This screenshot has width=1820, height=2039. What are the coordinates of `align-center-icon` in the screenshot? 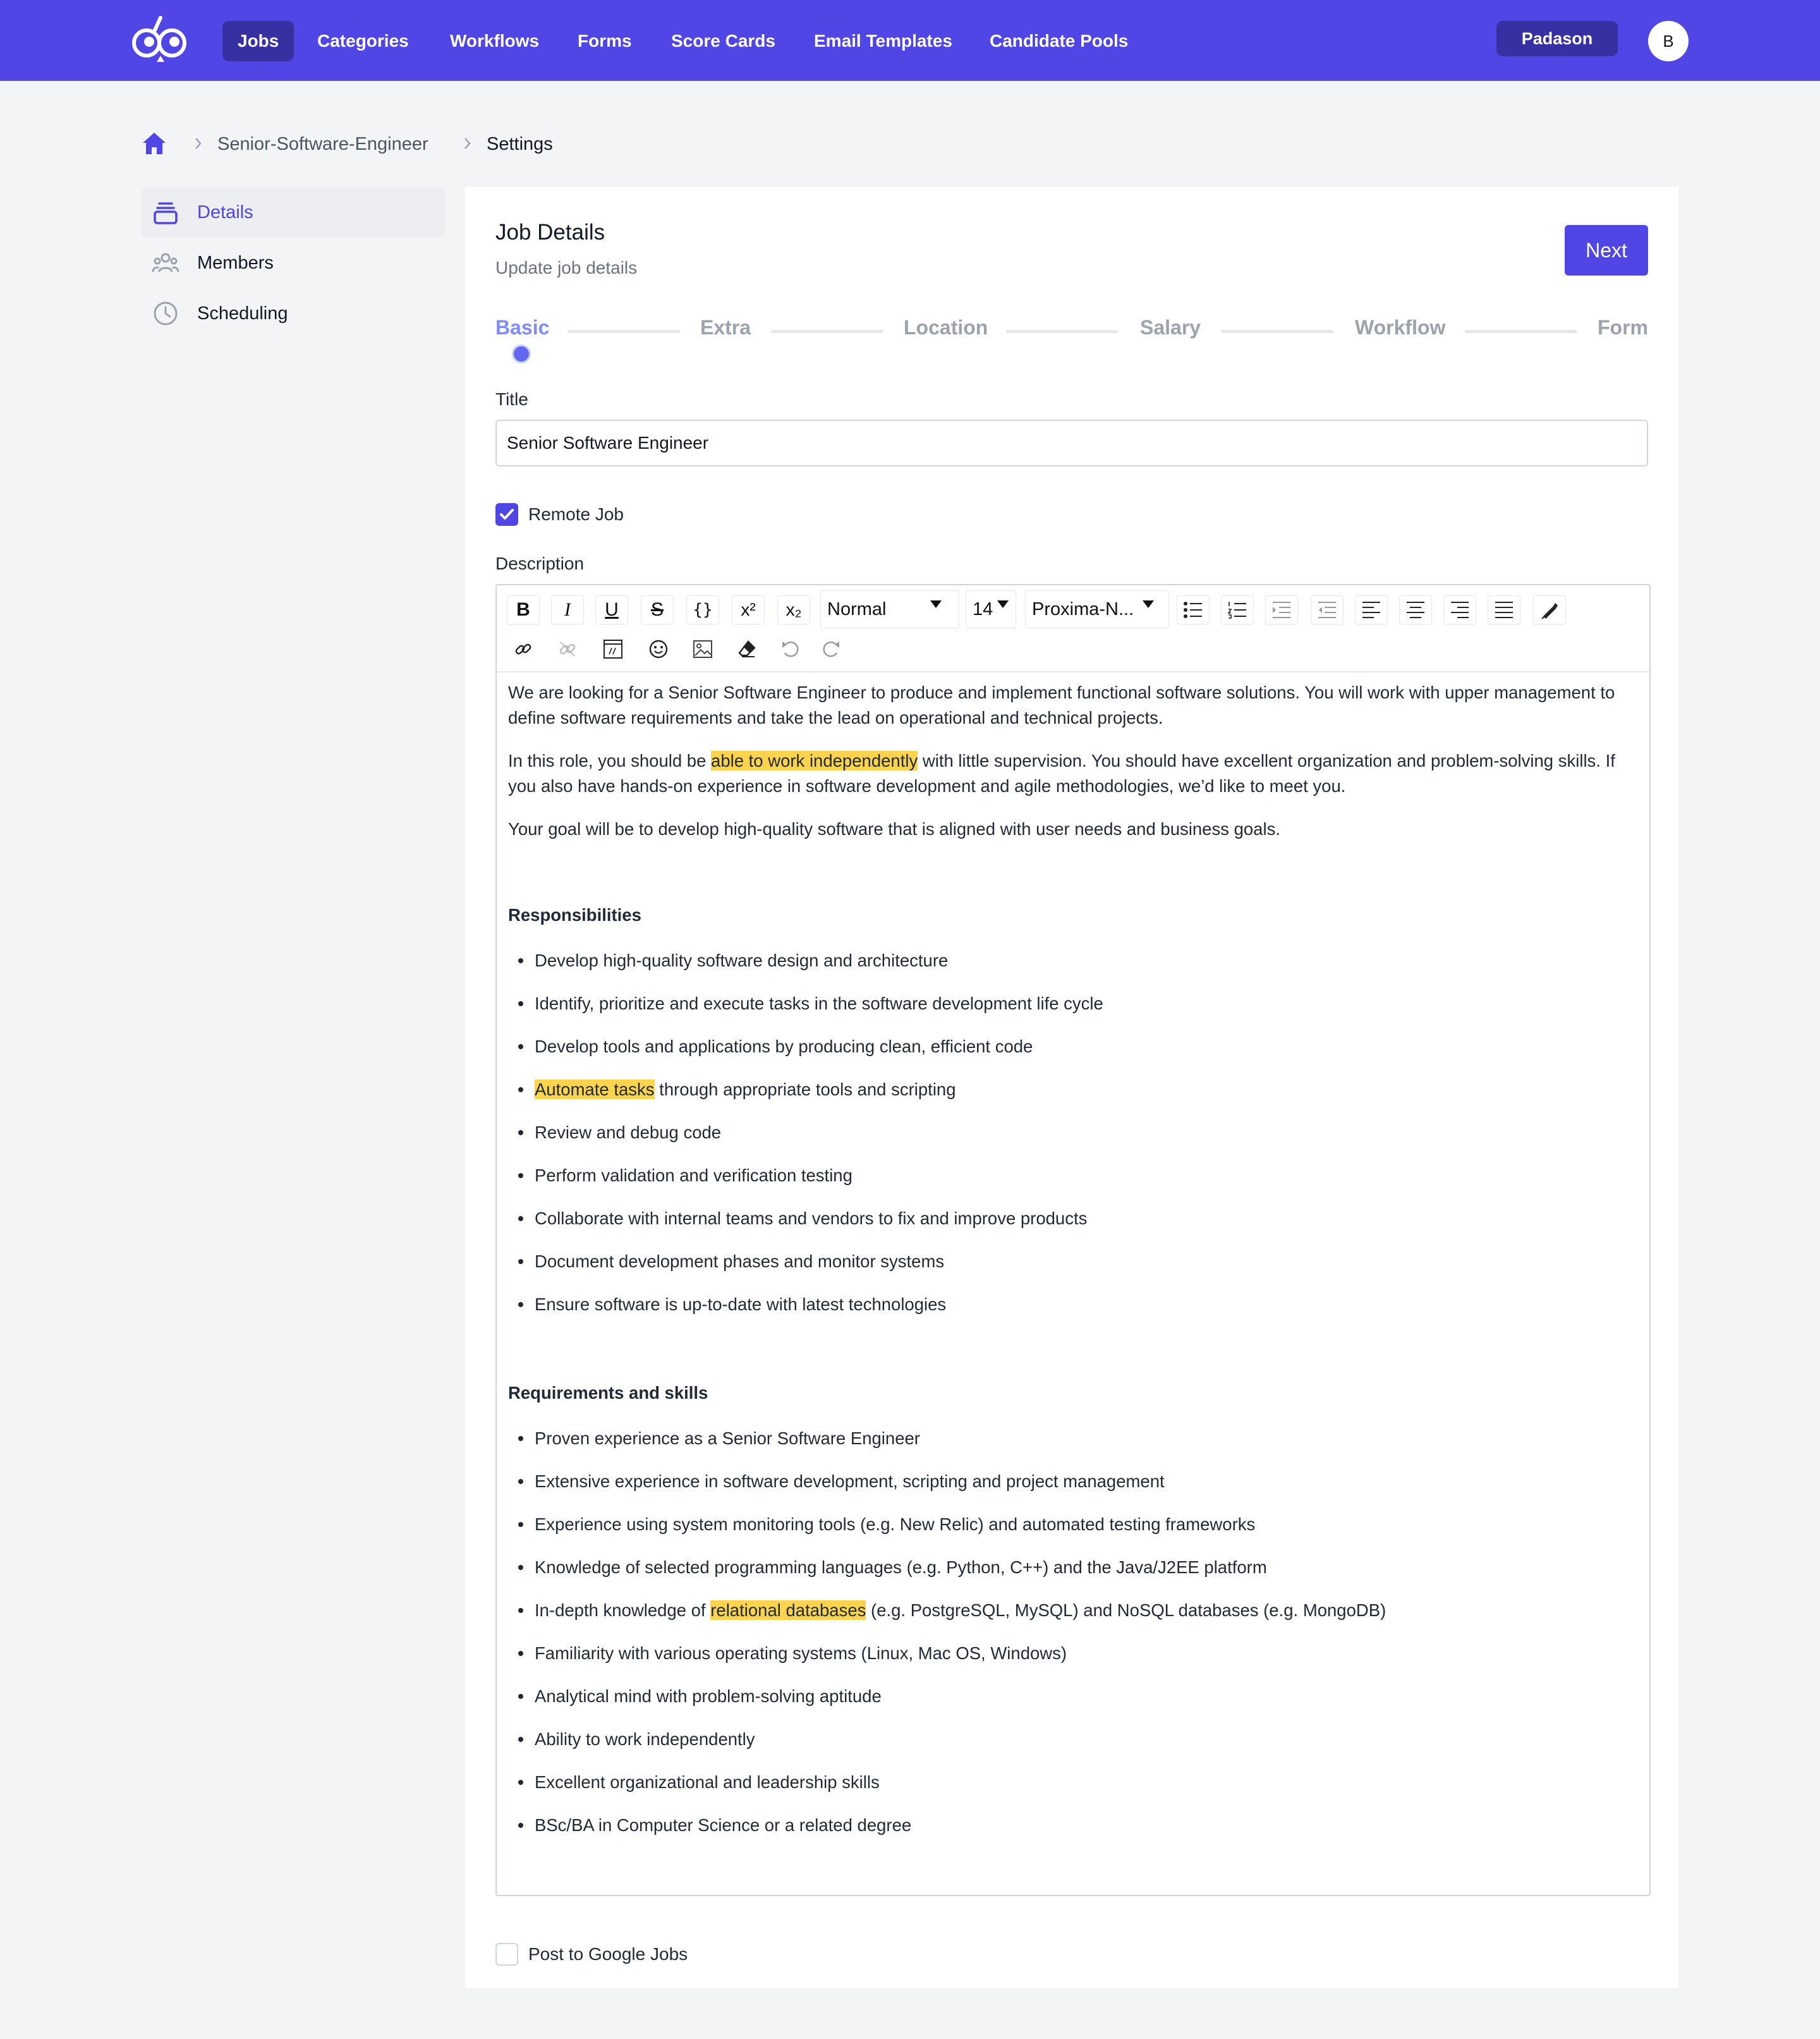 It's located at (1415, 609).